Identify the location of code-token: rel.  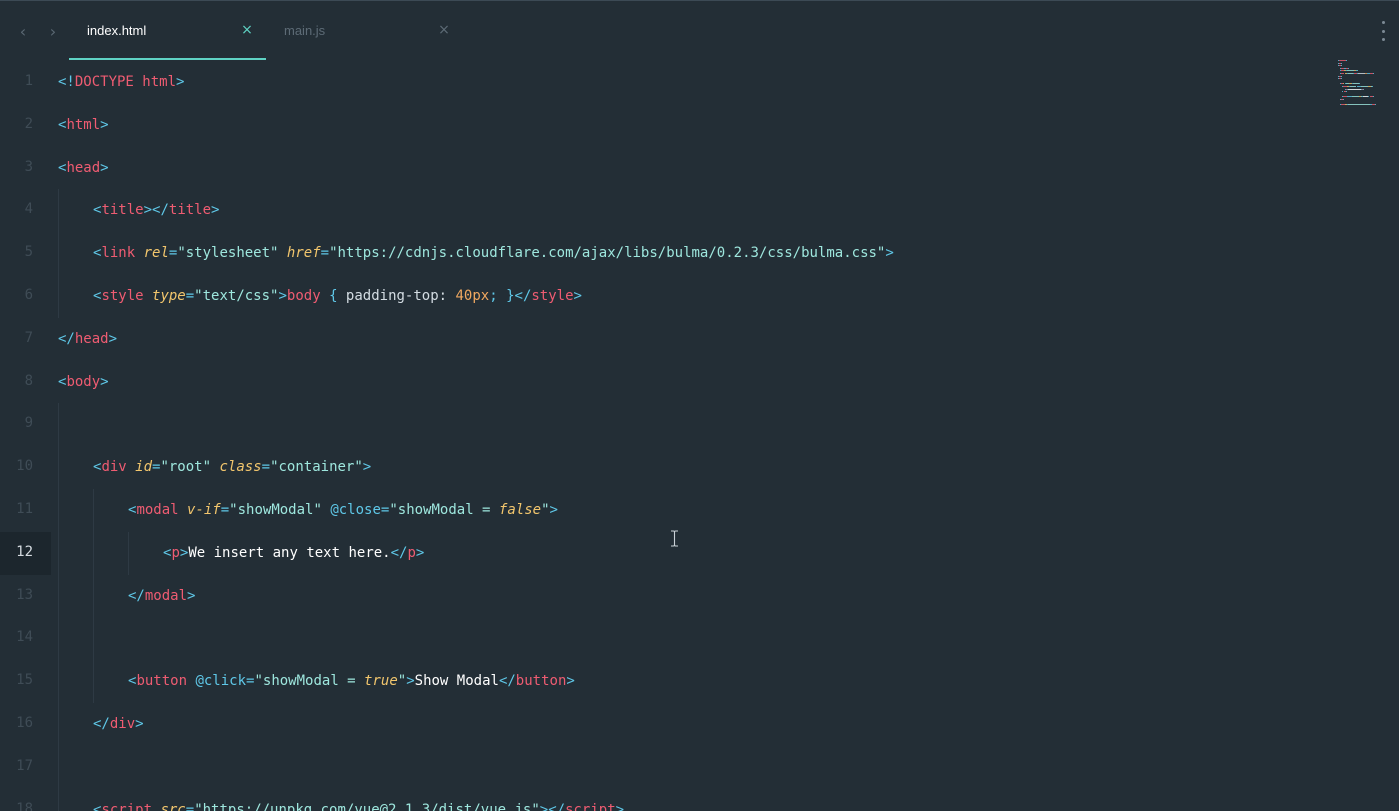
(156, 253).